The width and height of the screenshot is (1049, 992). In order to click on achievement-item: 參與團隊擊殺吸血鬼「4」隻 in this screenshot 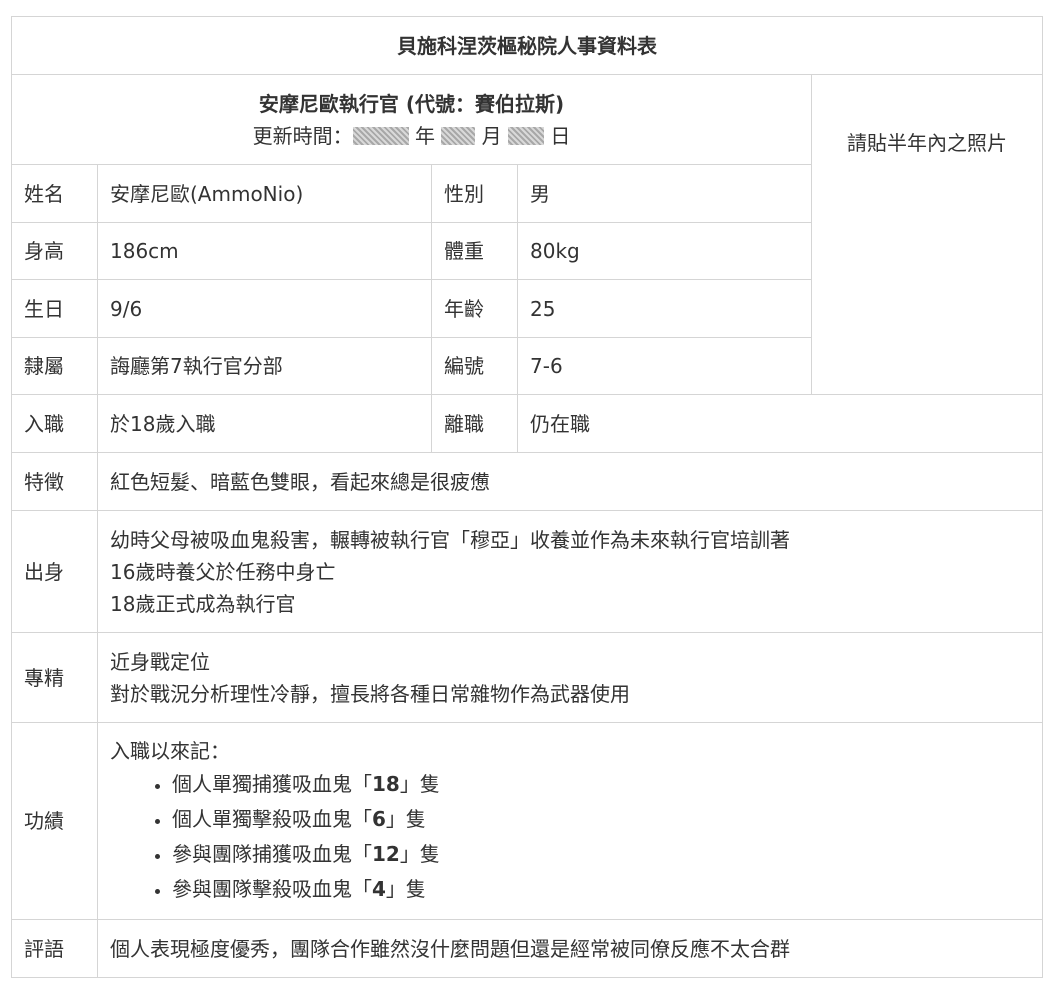, I will do `click(601, 889)`.